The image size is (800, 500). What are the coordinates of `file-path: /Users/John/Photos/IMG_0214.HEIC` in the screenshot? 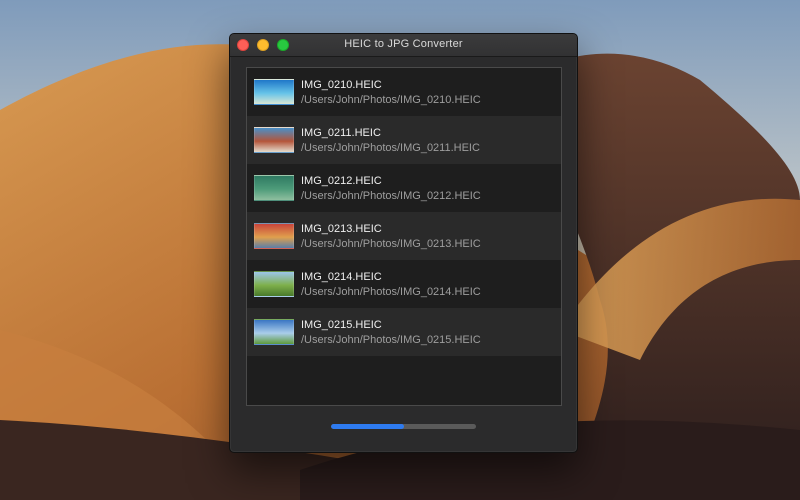 It's located at (391, 292).